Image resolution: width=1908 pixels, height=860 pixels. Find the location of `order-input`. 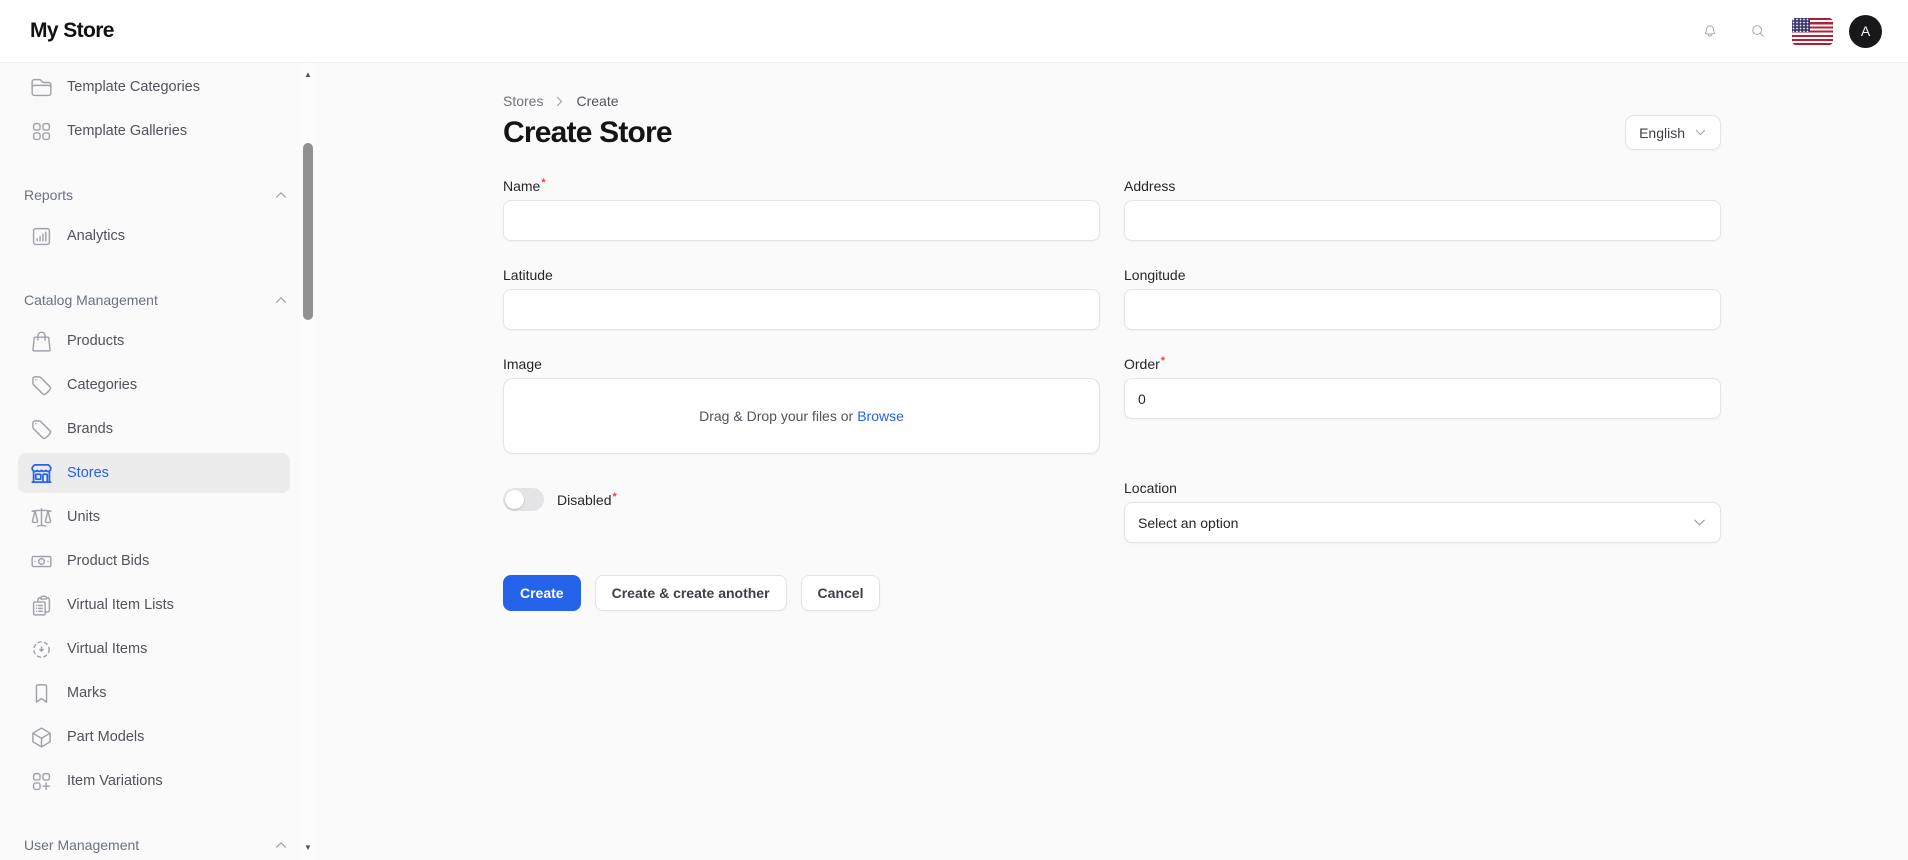

order-input is located at coordinates (1422, 398).